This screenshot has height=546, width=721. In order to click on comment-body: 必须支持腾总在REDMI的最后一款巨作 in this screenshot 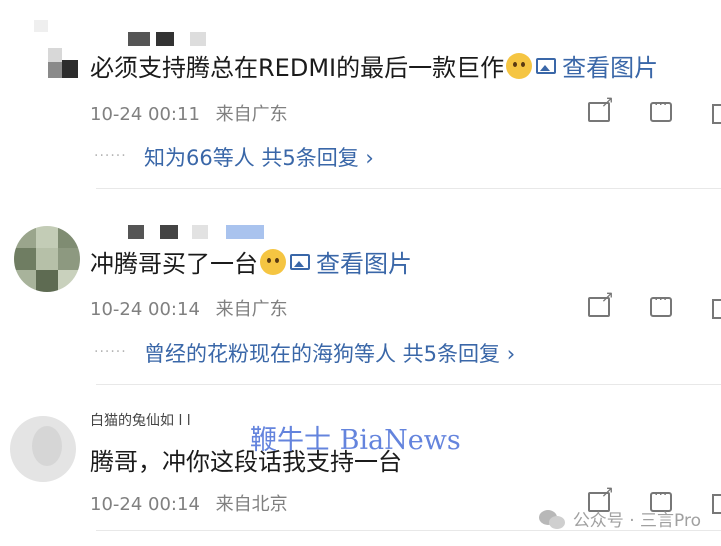, I will do `click(297, 68)`.